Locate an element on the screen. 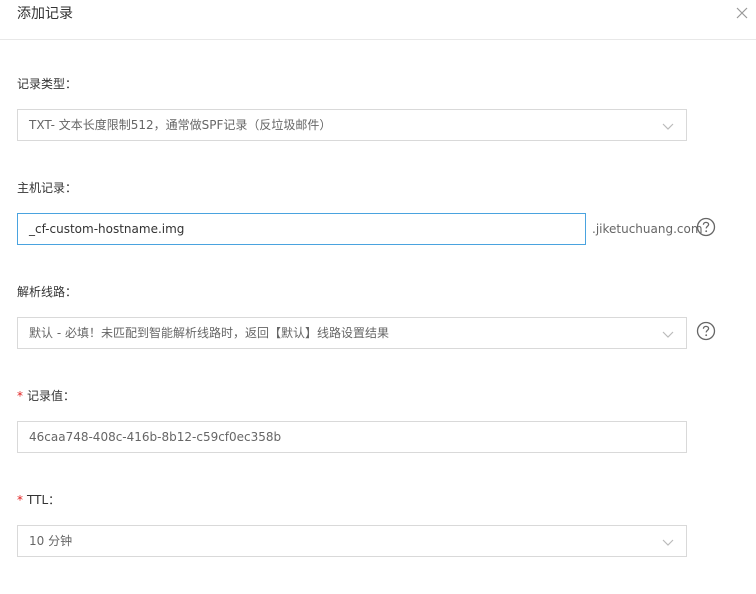 The width and height of the screenshot is (756, 594). record-value-label: * 记录值： is located at coordinates (46, 396).